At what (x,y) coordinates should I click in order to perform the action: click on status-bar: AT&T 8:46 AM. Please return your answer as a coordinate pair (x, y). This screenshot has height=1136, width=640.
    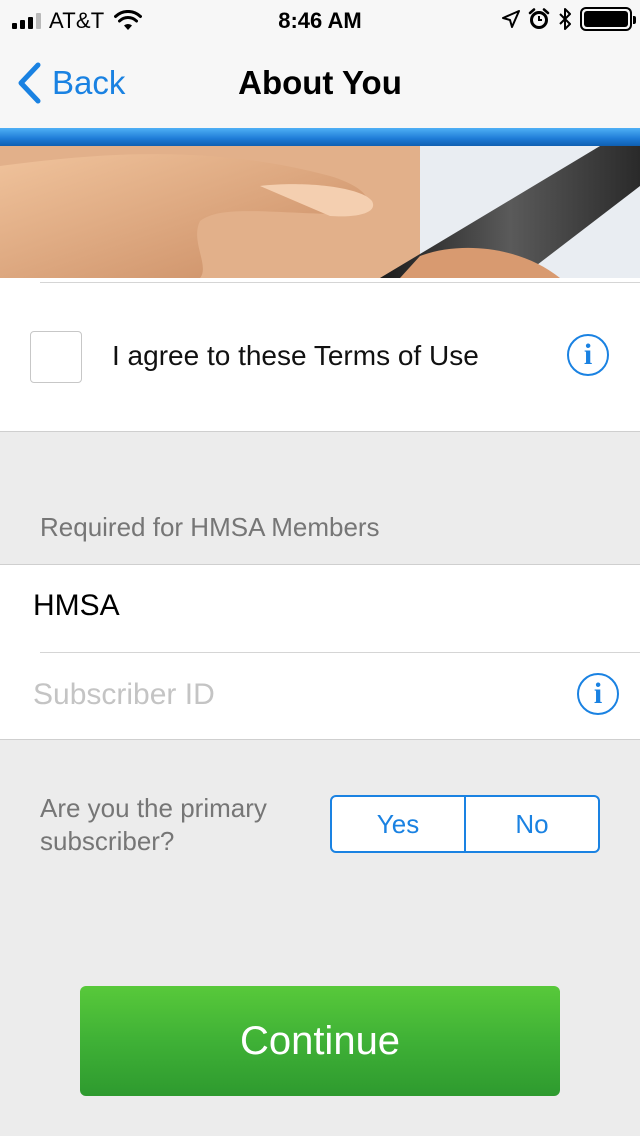
    Looking at the image, I should click on (320, 20).